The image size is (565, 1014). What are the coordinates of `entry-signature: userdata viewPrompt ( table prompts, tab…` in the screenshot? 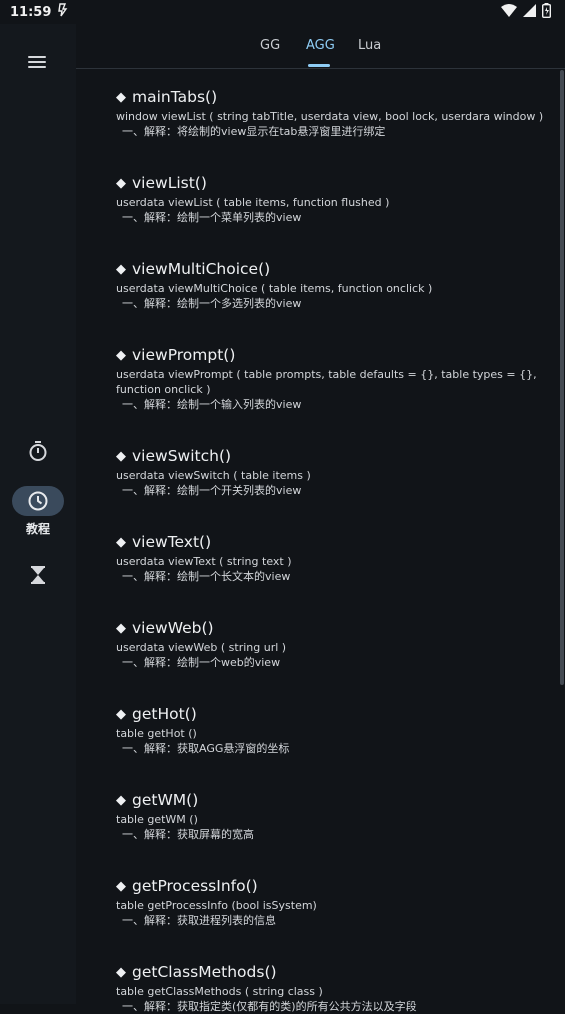 It's located at (326, 382).